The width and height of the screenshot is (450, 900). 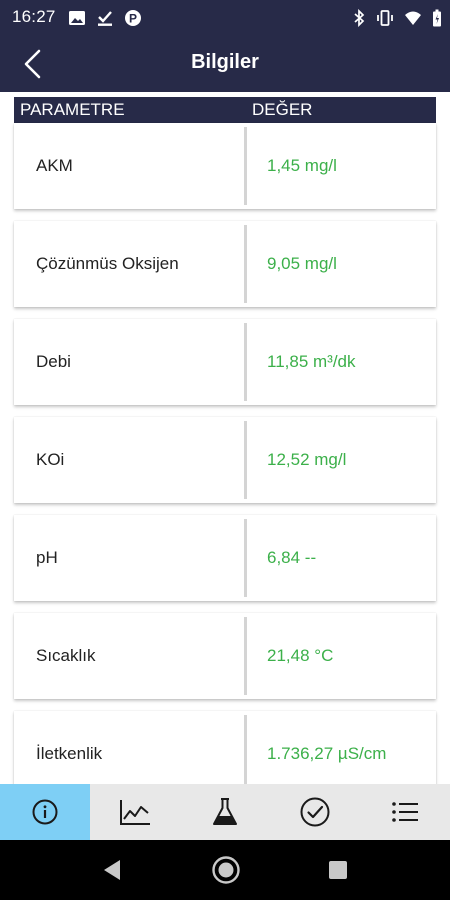 I want to click on row-parameter-name: KOi, so click(x=50, y=459).